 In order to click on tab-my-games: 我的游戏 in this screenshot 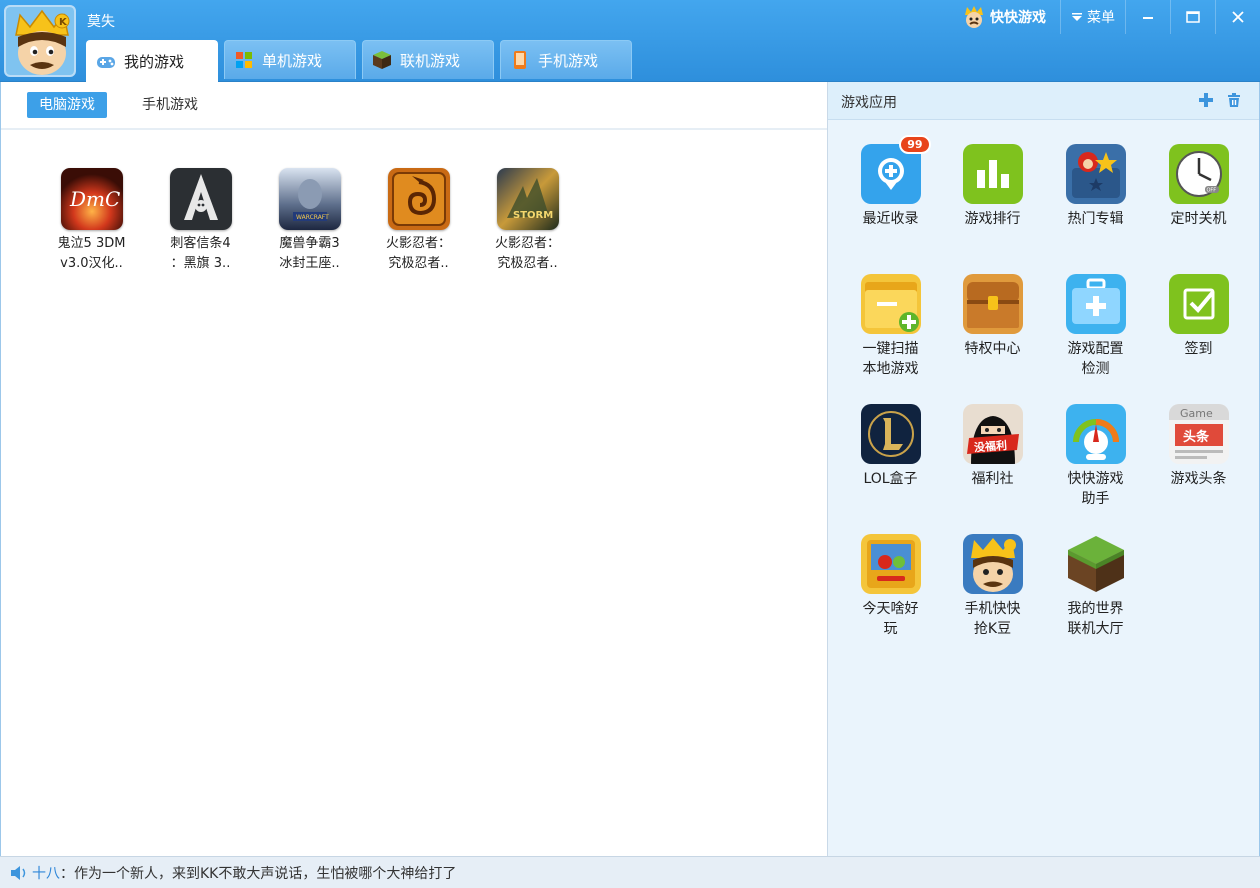, I will do `click(152, 61)`.